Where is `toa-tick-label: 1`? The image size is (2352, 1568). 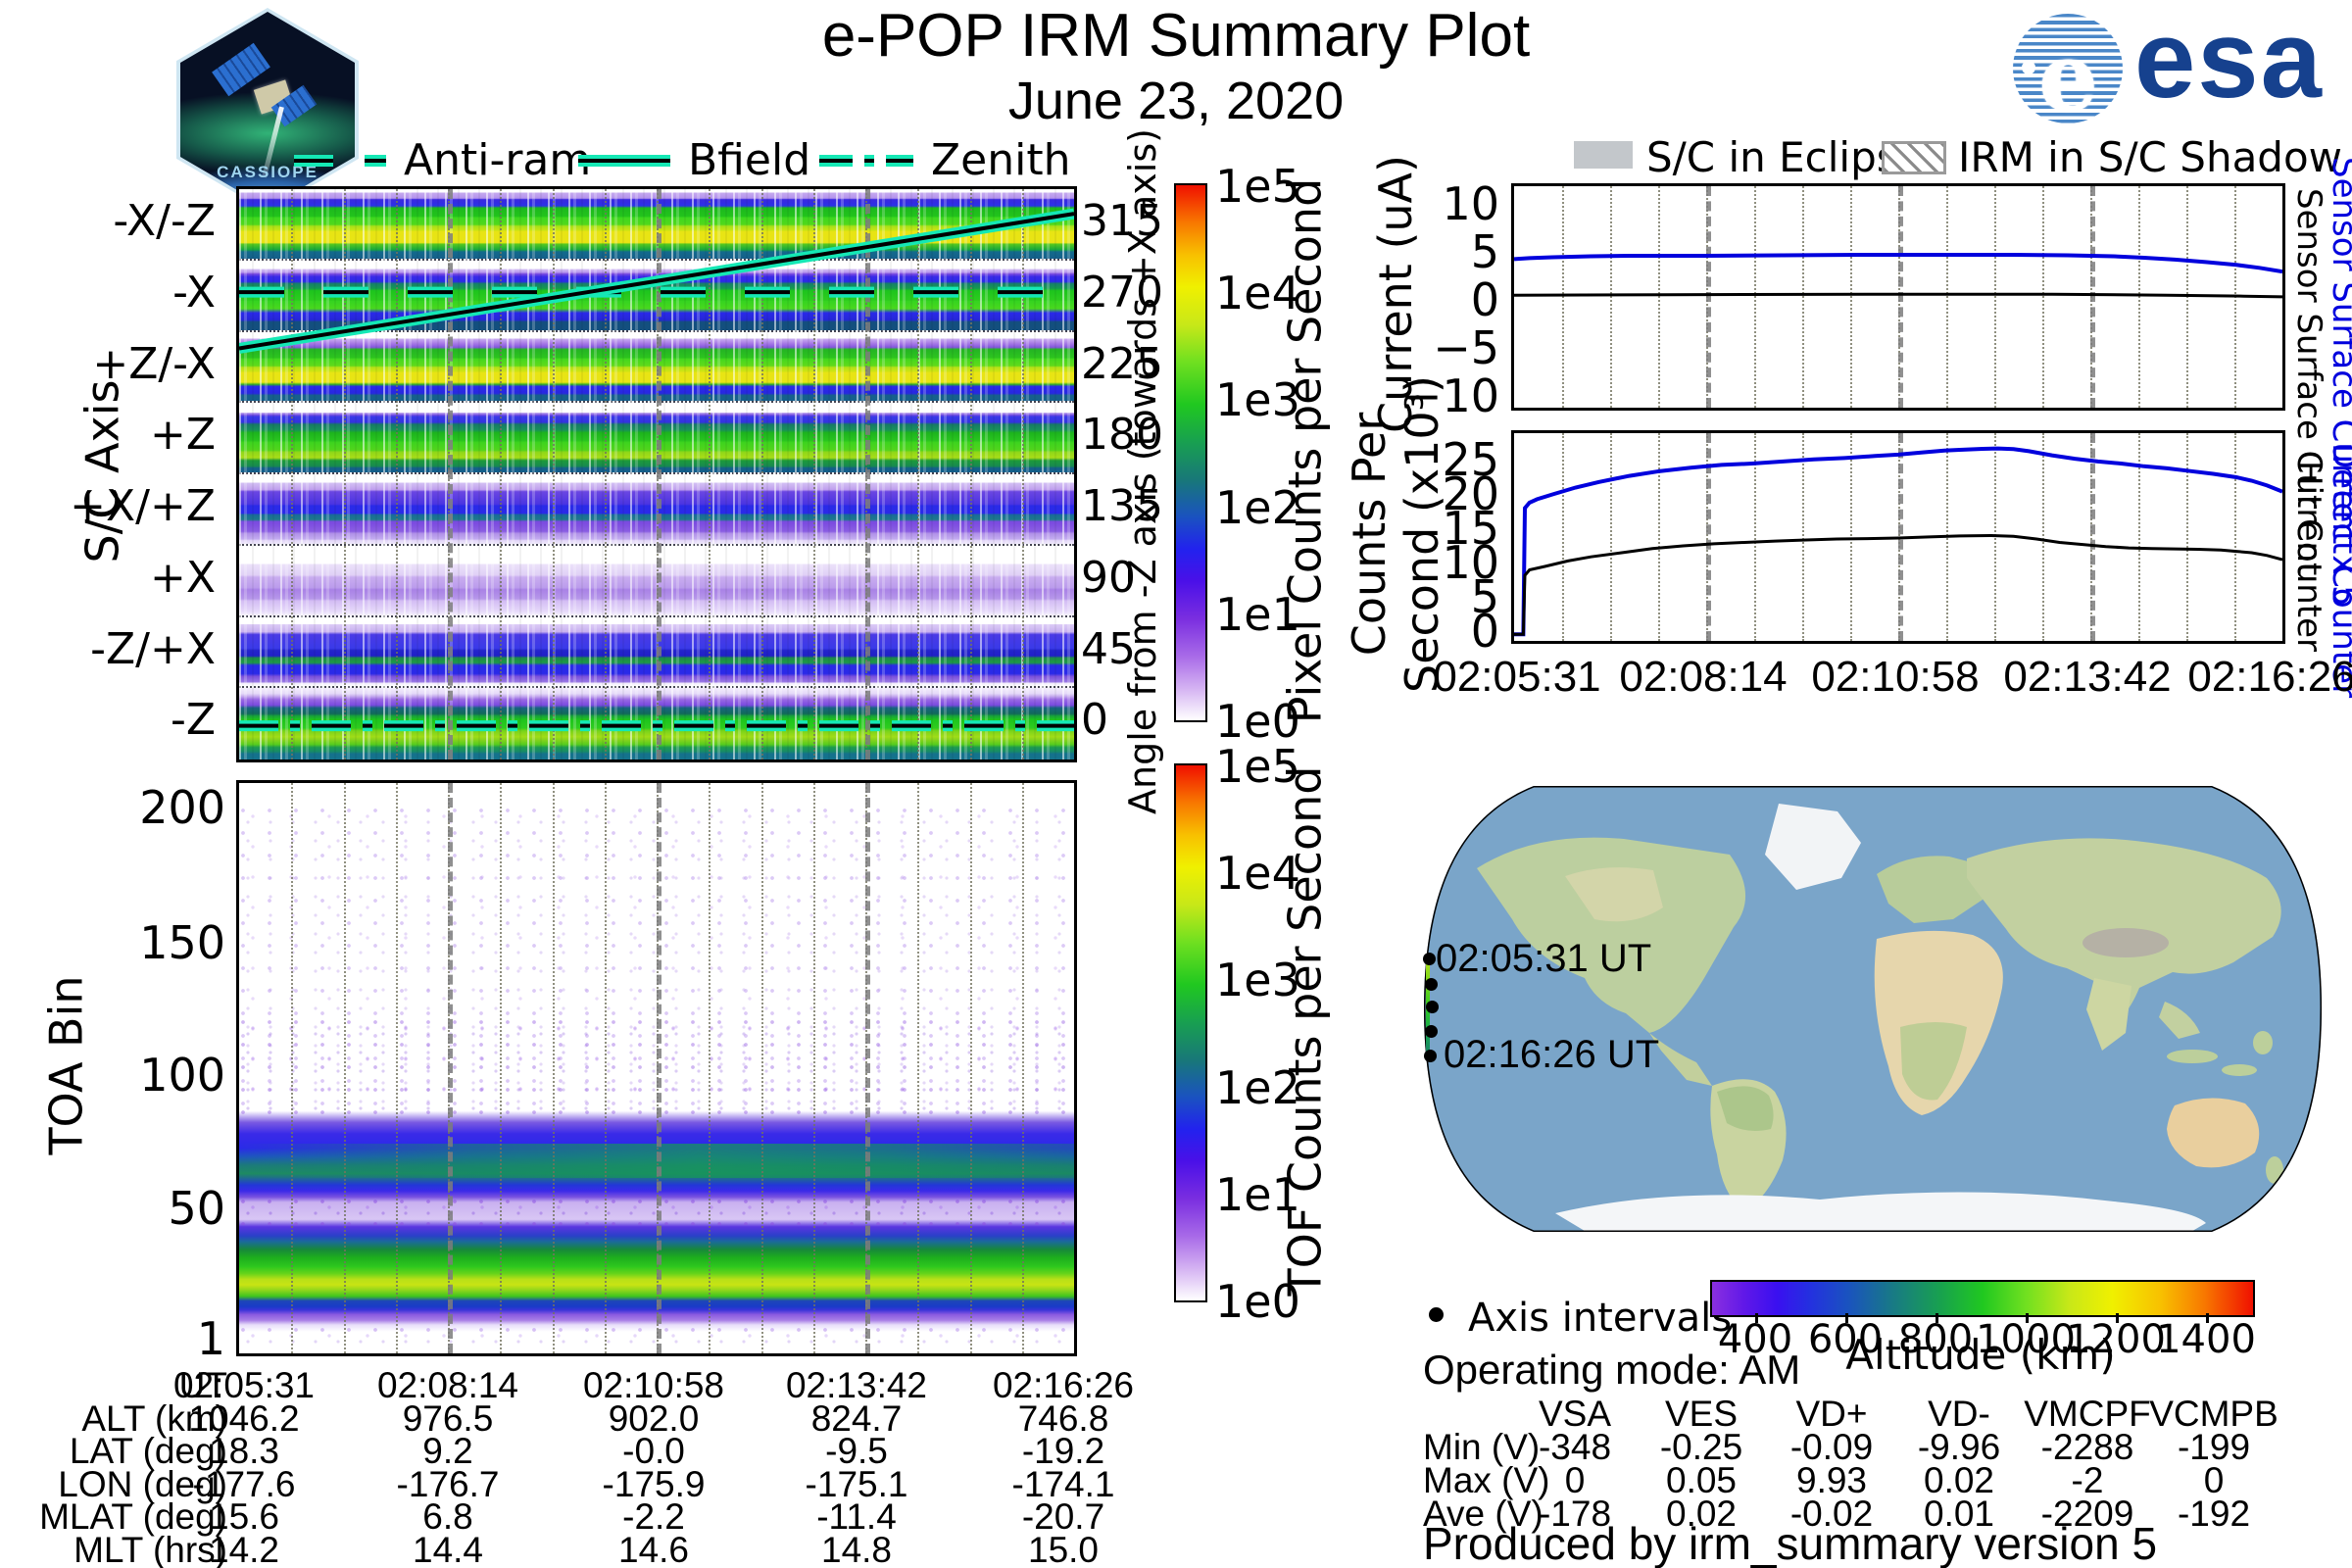 toa-tick-label: 1 is located at coordinates (210, 1338).